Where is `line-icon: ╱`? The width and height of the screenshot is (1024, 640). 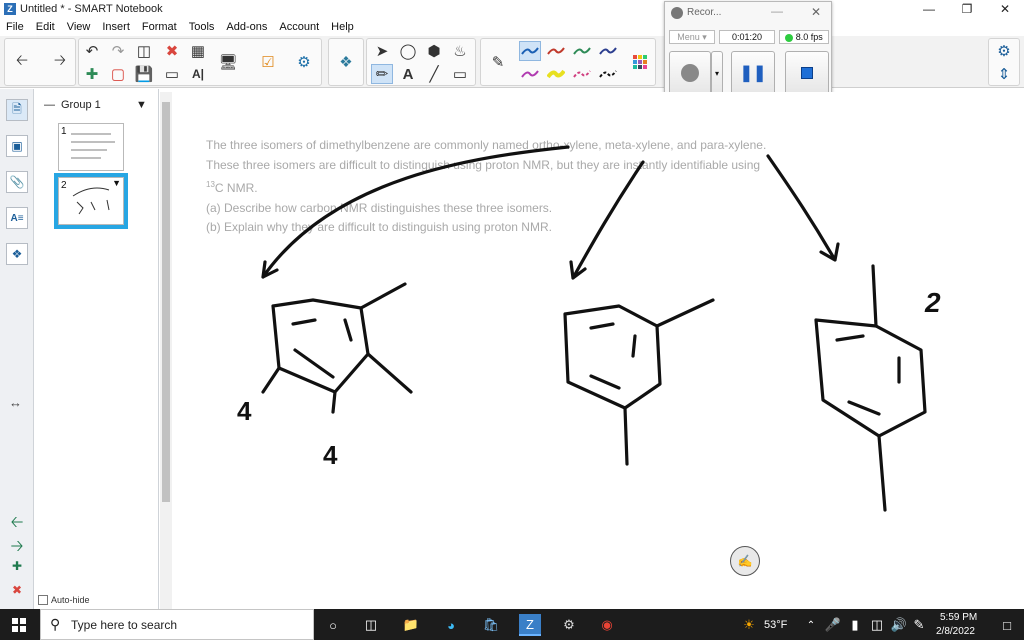
line-icon: ╱ is located at coordinates (434, 74).